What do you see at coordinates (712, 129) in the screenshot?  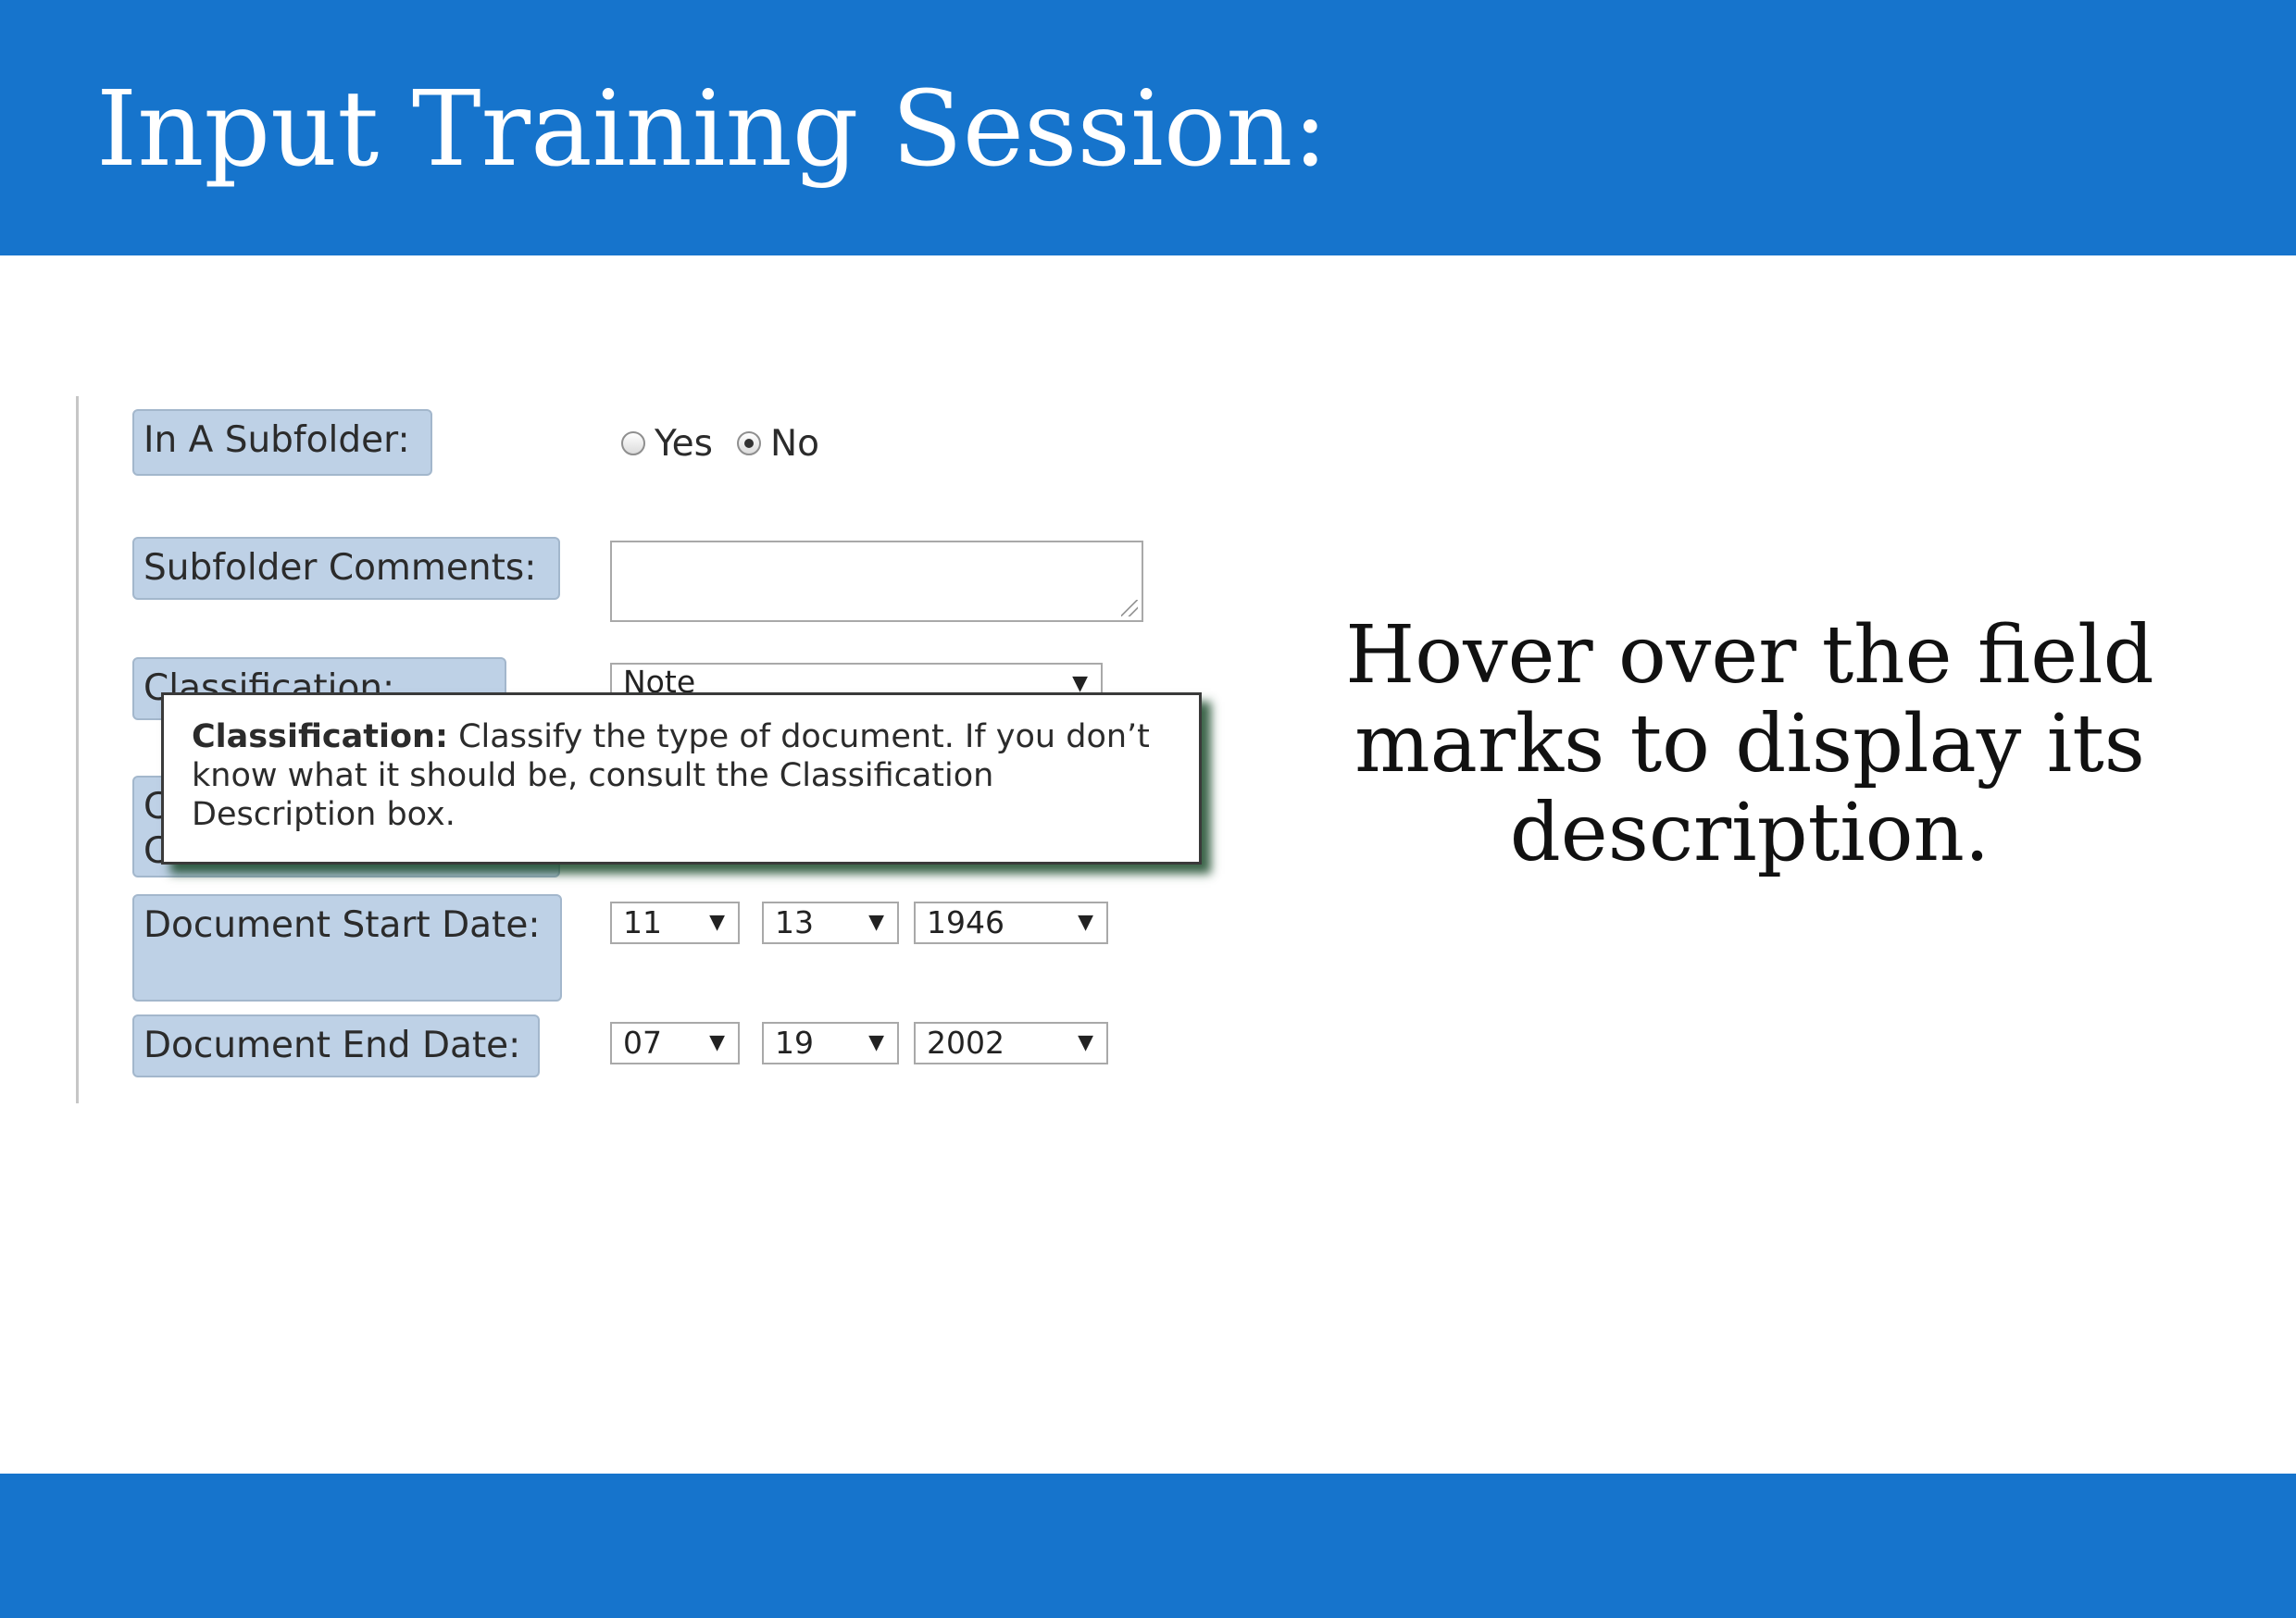 I see `slide-title: Input Training Session:` at bounding box center [712, 129].